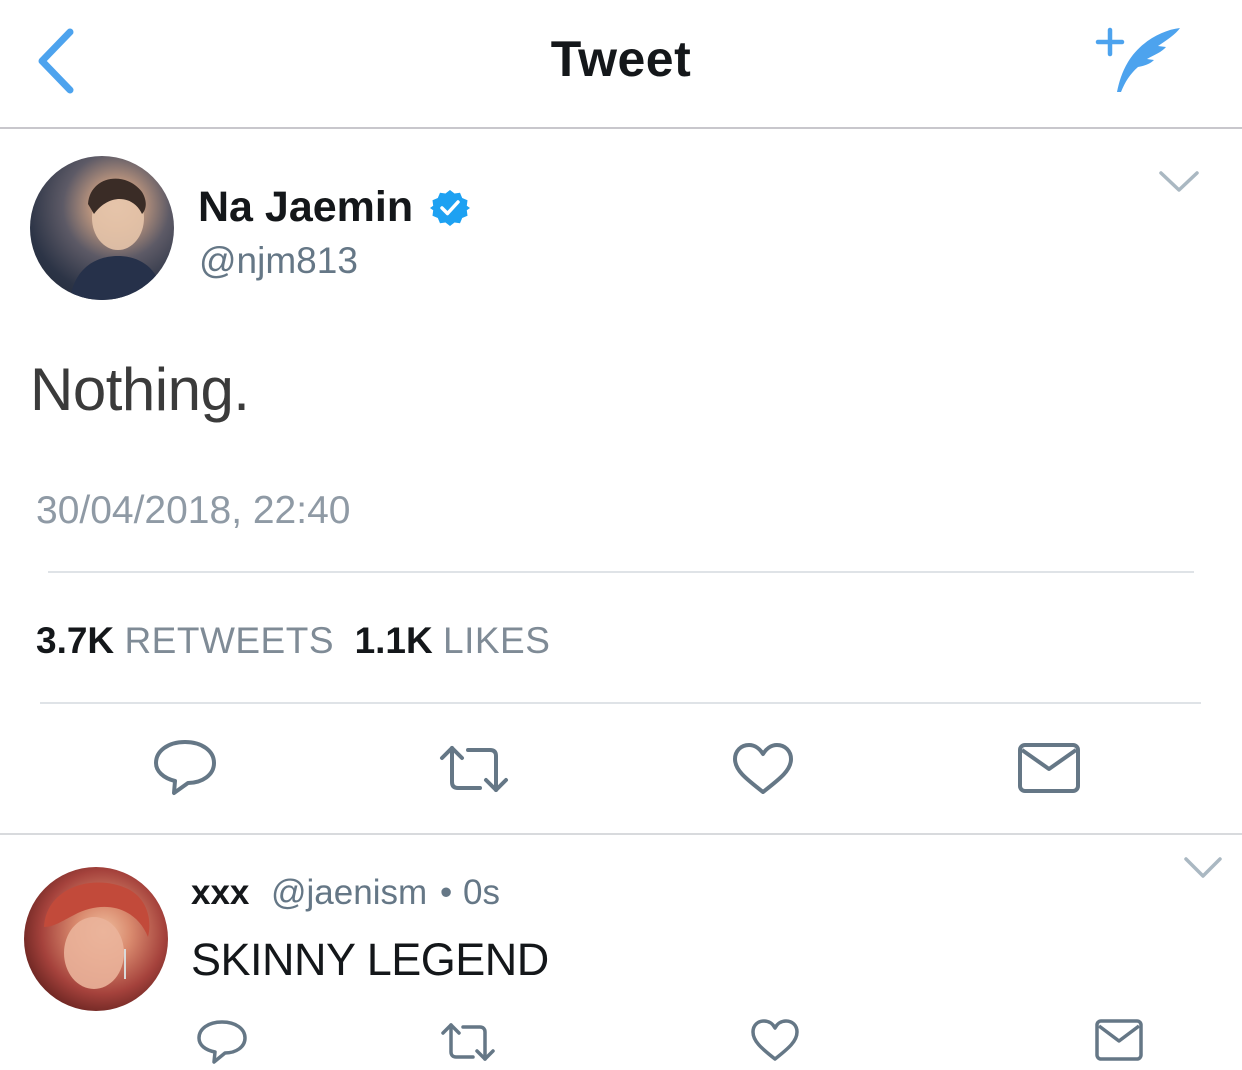  What do you see at coordinates (220, 893) in the screenshot?
I see `reply-author-name: xxx` at bounding box center [220, 893].